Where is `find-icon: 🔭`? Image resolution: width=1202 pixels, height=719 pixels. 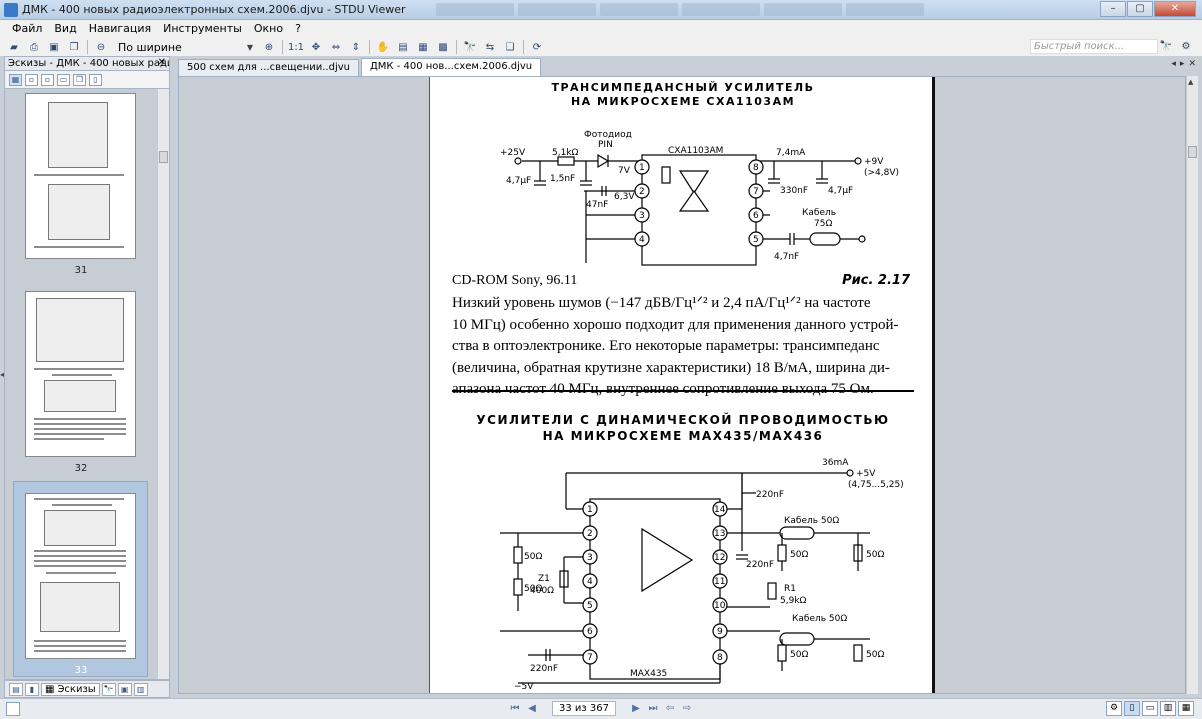 find-icon: 🔭 is located at coordinates (470, 47).